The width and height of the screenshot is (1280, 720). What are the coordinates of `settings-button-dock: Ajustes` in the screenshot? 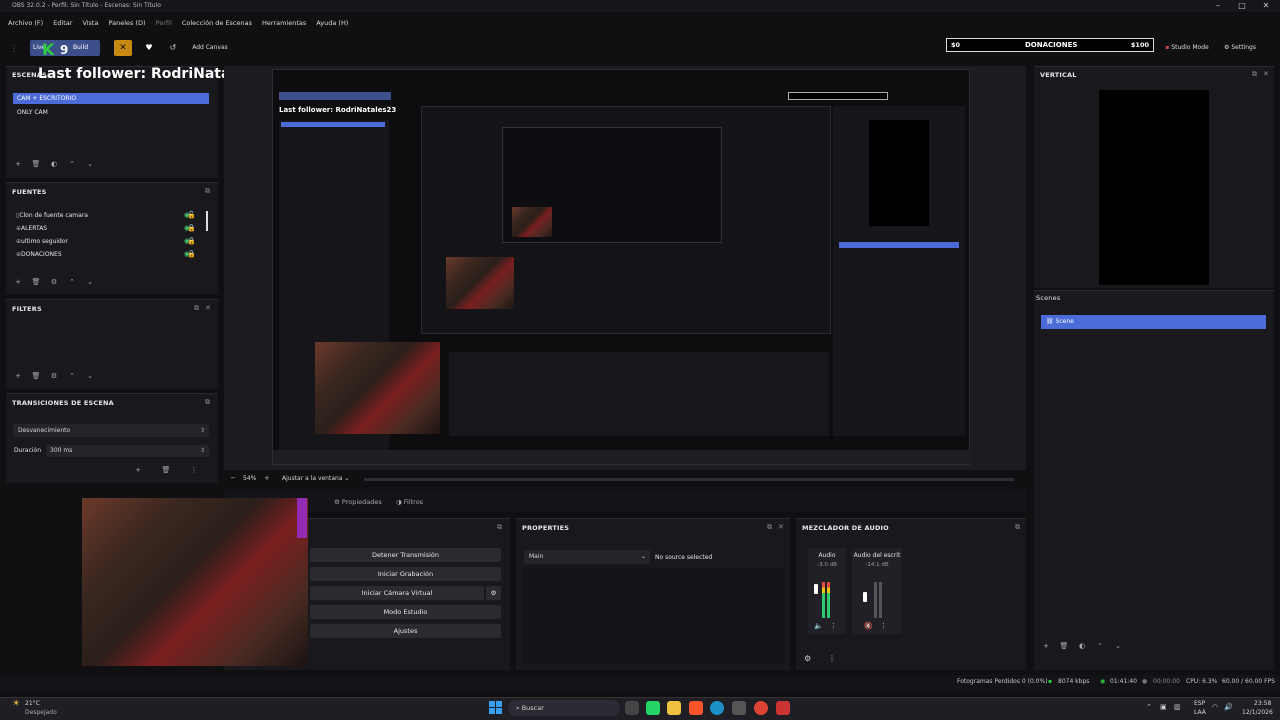 It's located at (405, 631).